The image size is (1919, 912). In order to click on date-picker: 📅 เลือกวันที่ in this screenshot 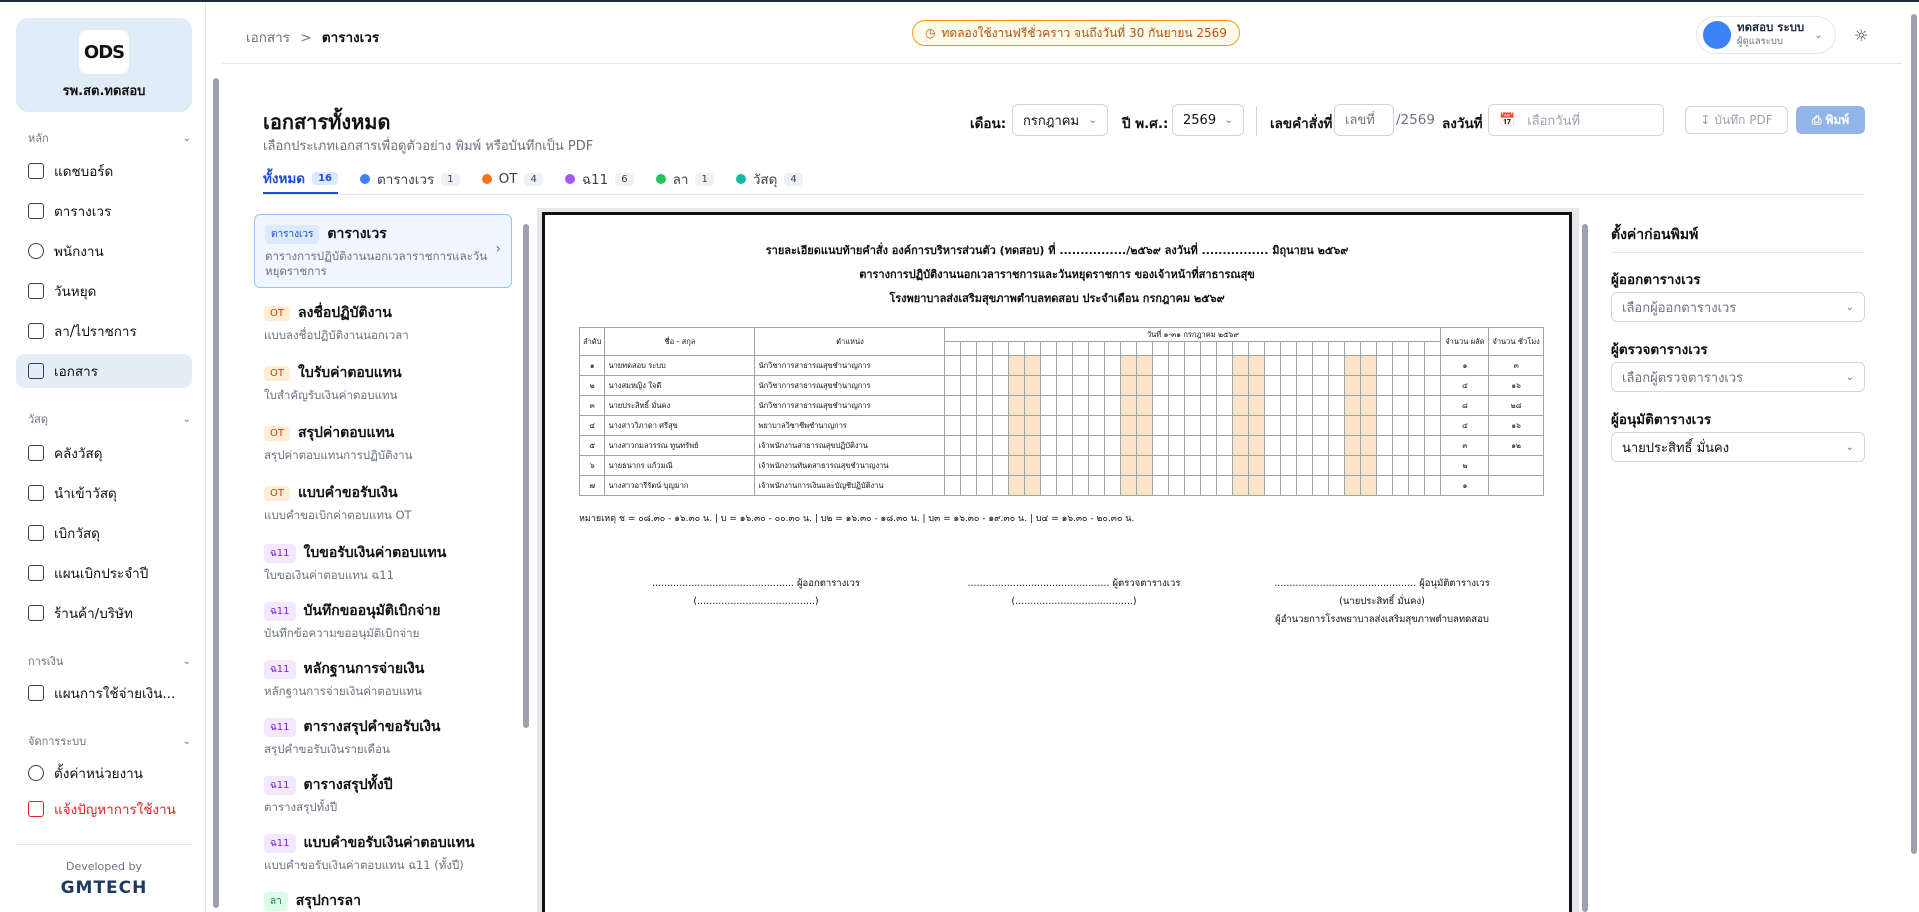, I will do `click(1576, 120)`.